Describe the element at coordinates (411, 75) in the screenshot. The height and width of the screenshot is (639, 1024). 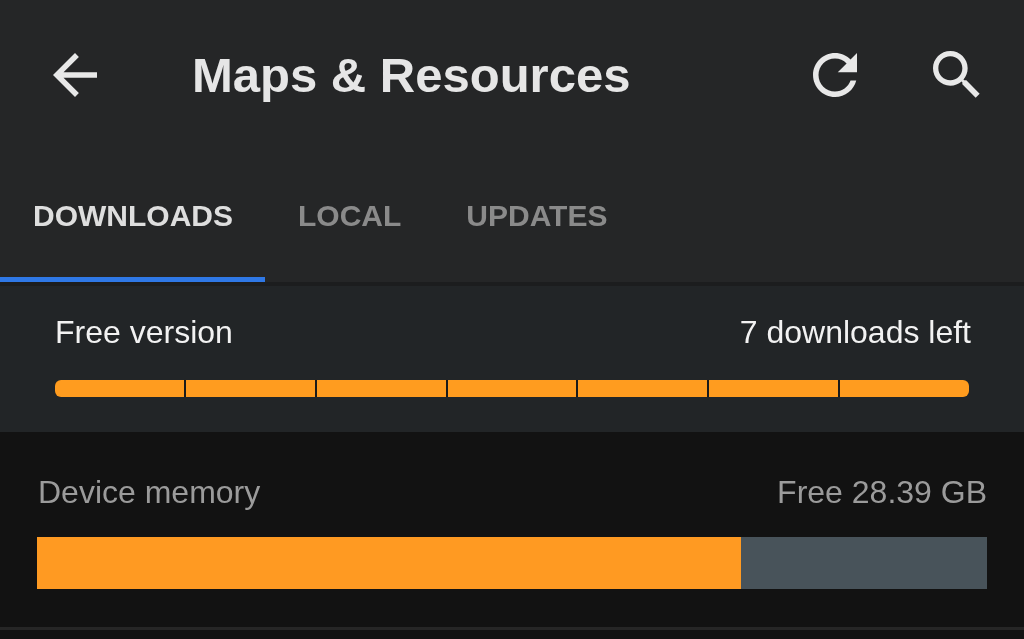
I see `screen-title: Maps & Resources` at that location.